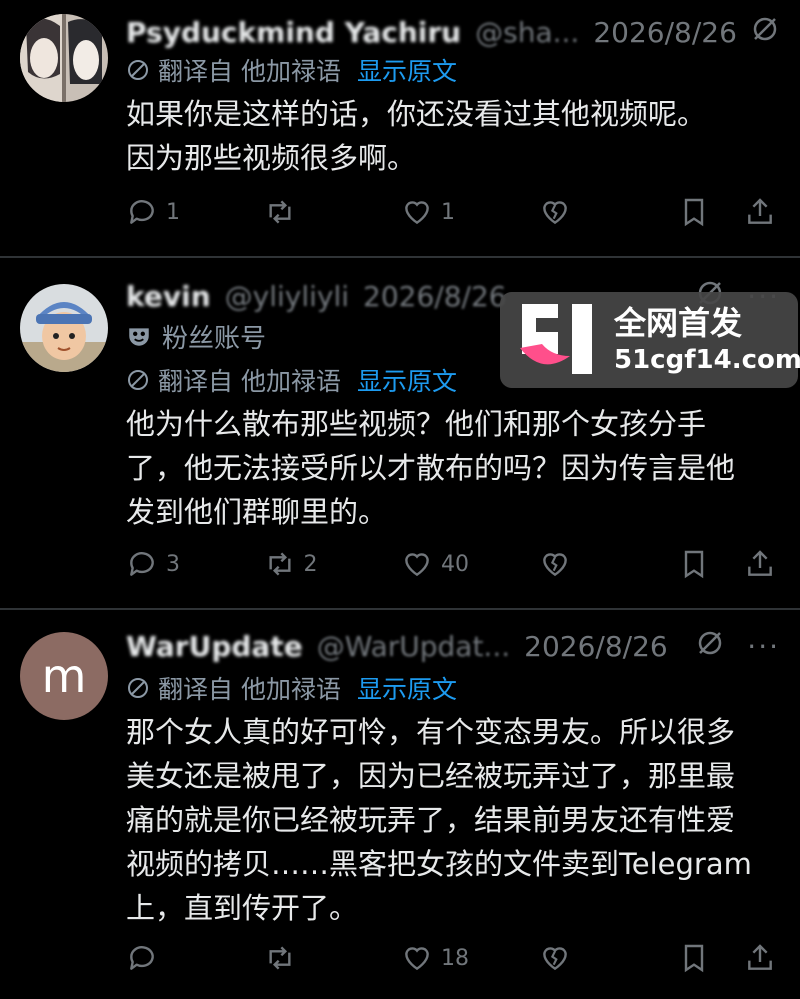 This screenshot has height=999, width=800. I want to click on reply-button: 3, so click(195, 564).